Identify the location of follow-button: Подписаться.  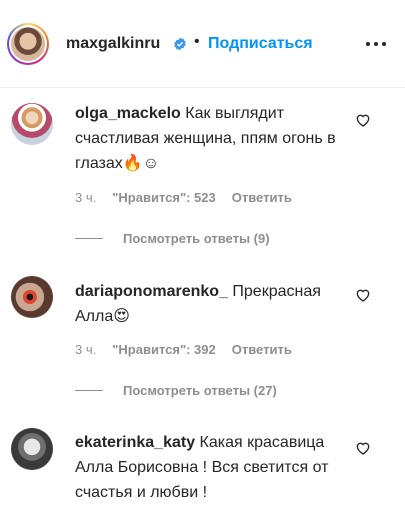
(260, 44).